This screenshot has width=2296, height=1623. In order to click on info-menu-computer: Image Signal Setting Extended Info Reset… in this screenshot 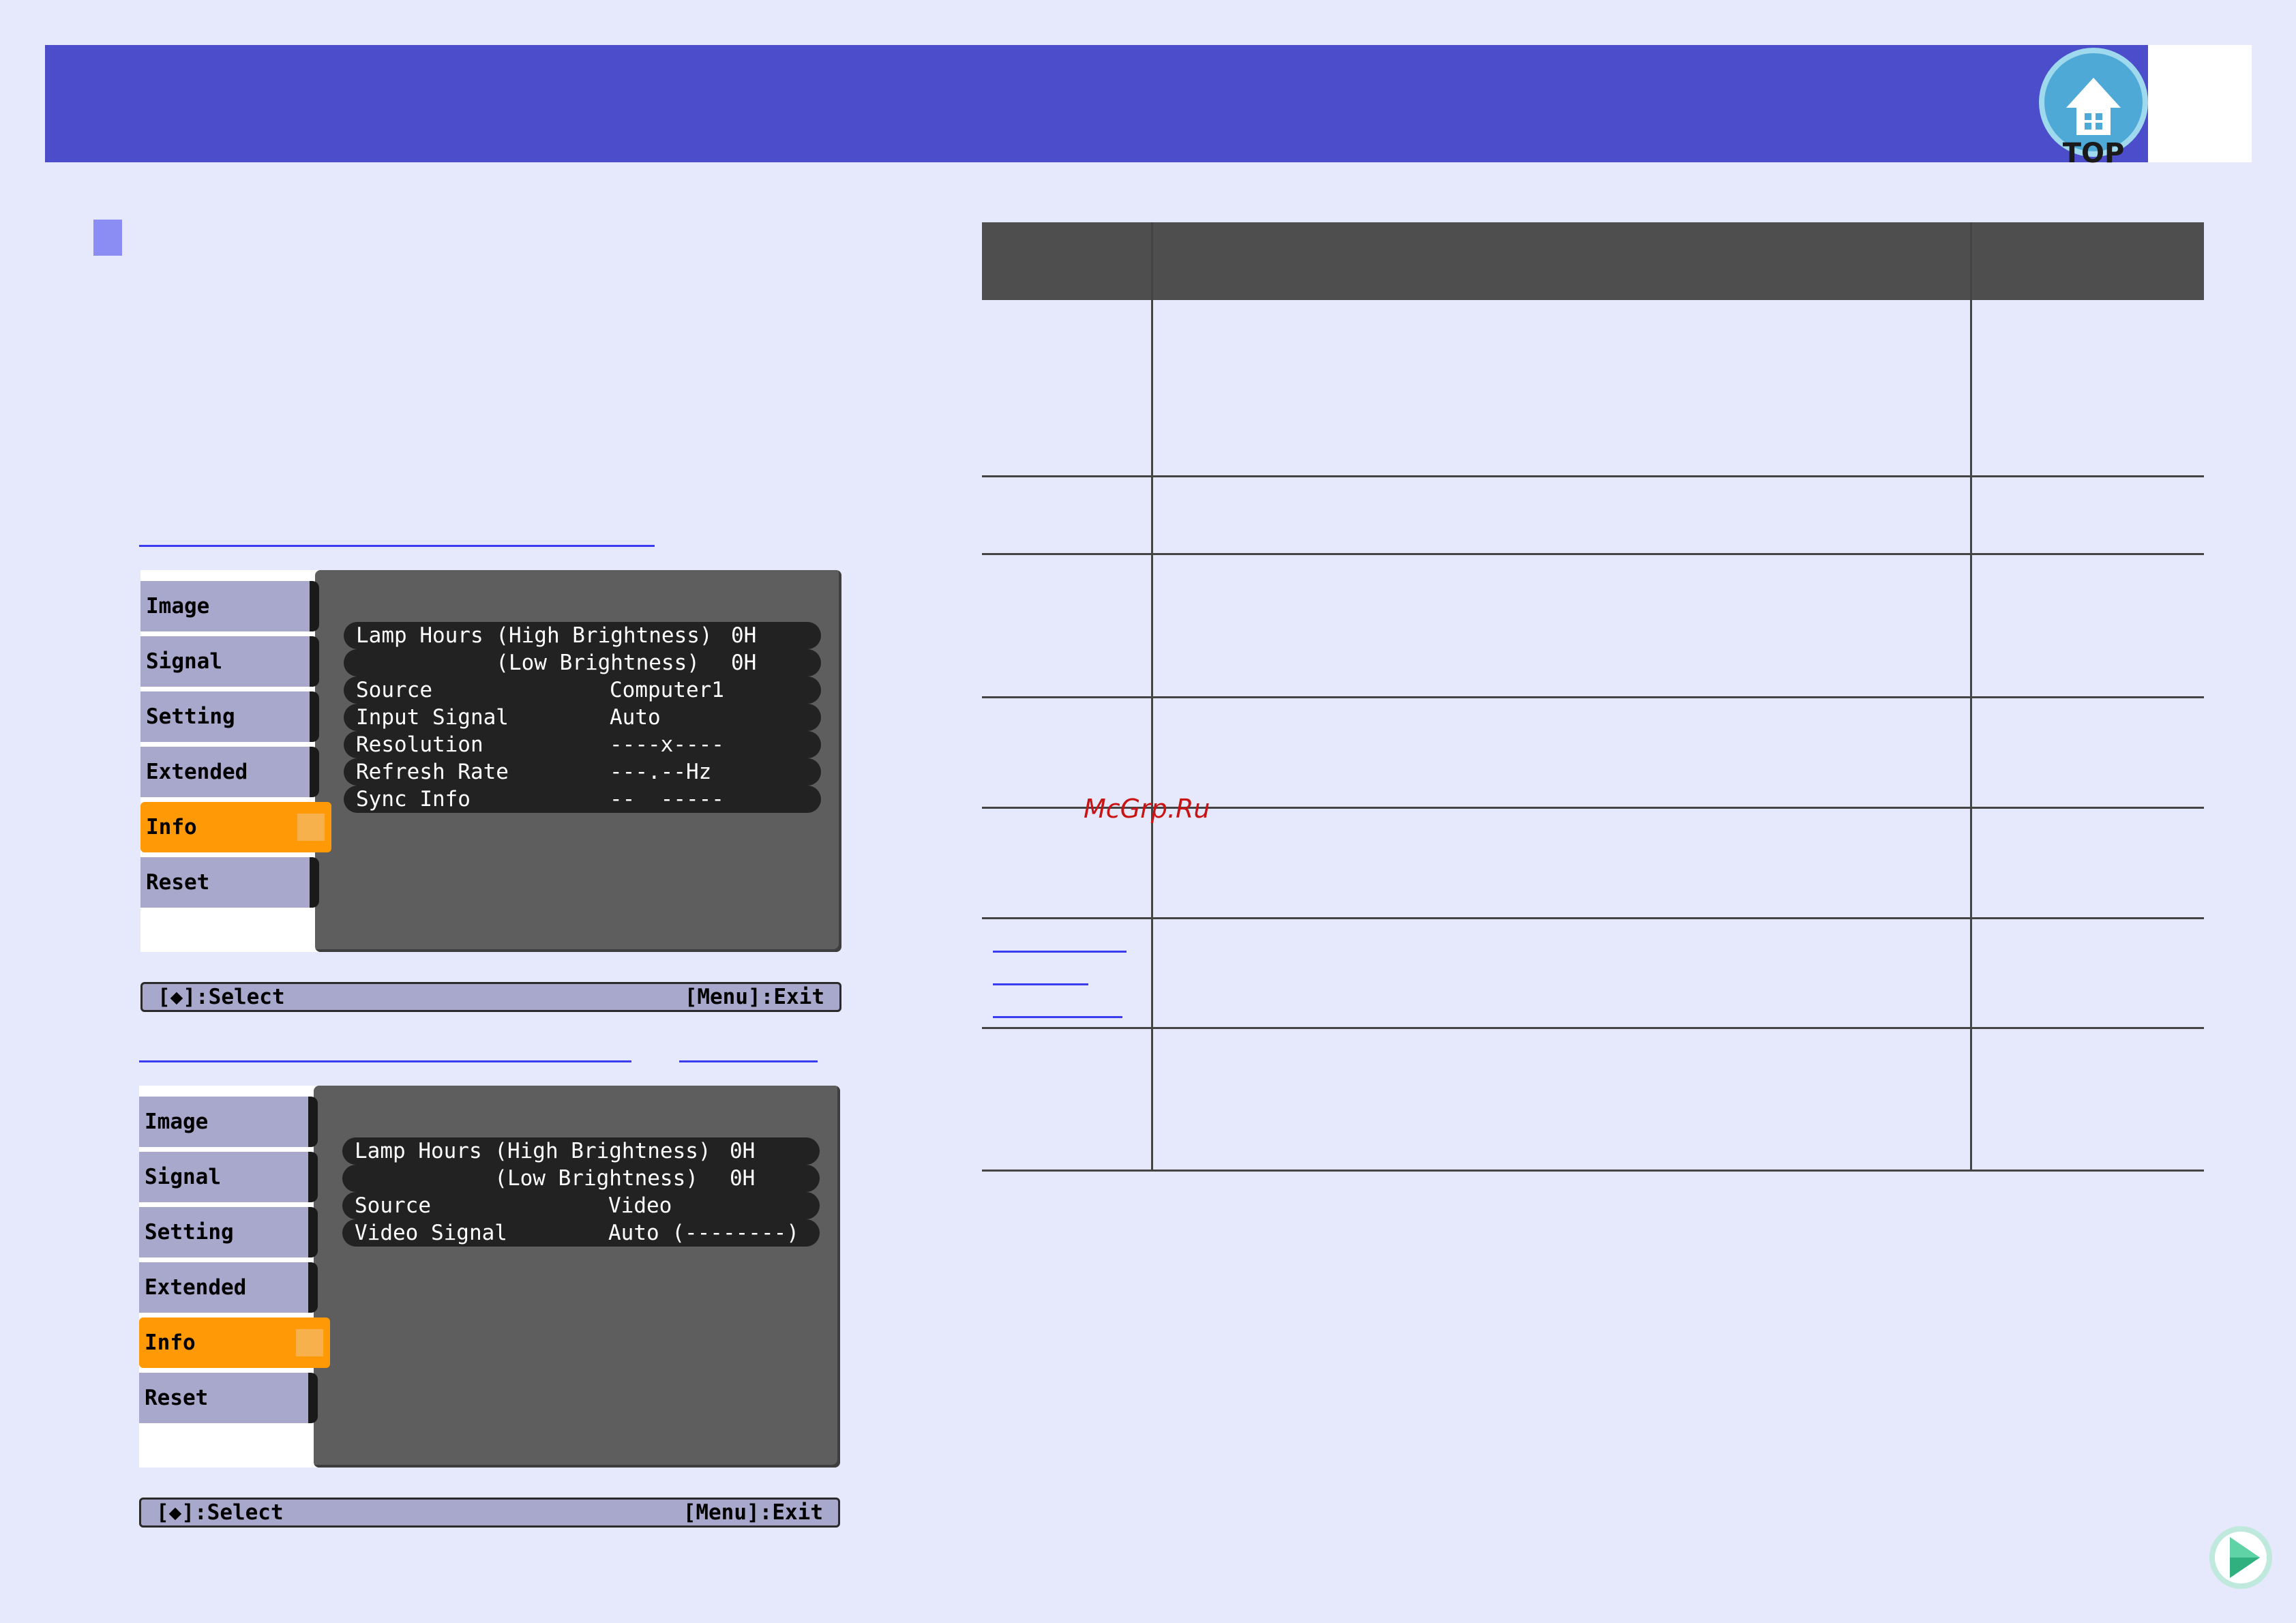, I will do `click(491, 791)`.